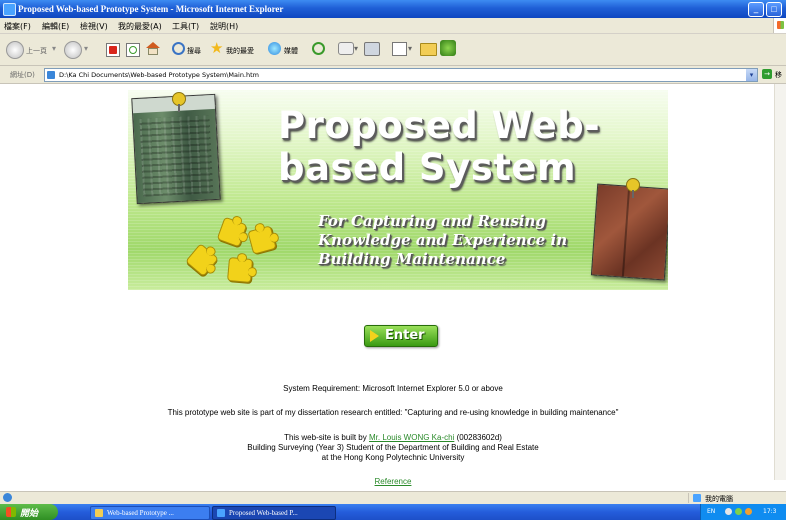 The image size is (786, 520). I want to click on banner-title-line2: based System, so click(427, 167).